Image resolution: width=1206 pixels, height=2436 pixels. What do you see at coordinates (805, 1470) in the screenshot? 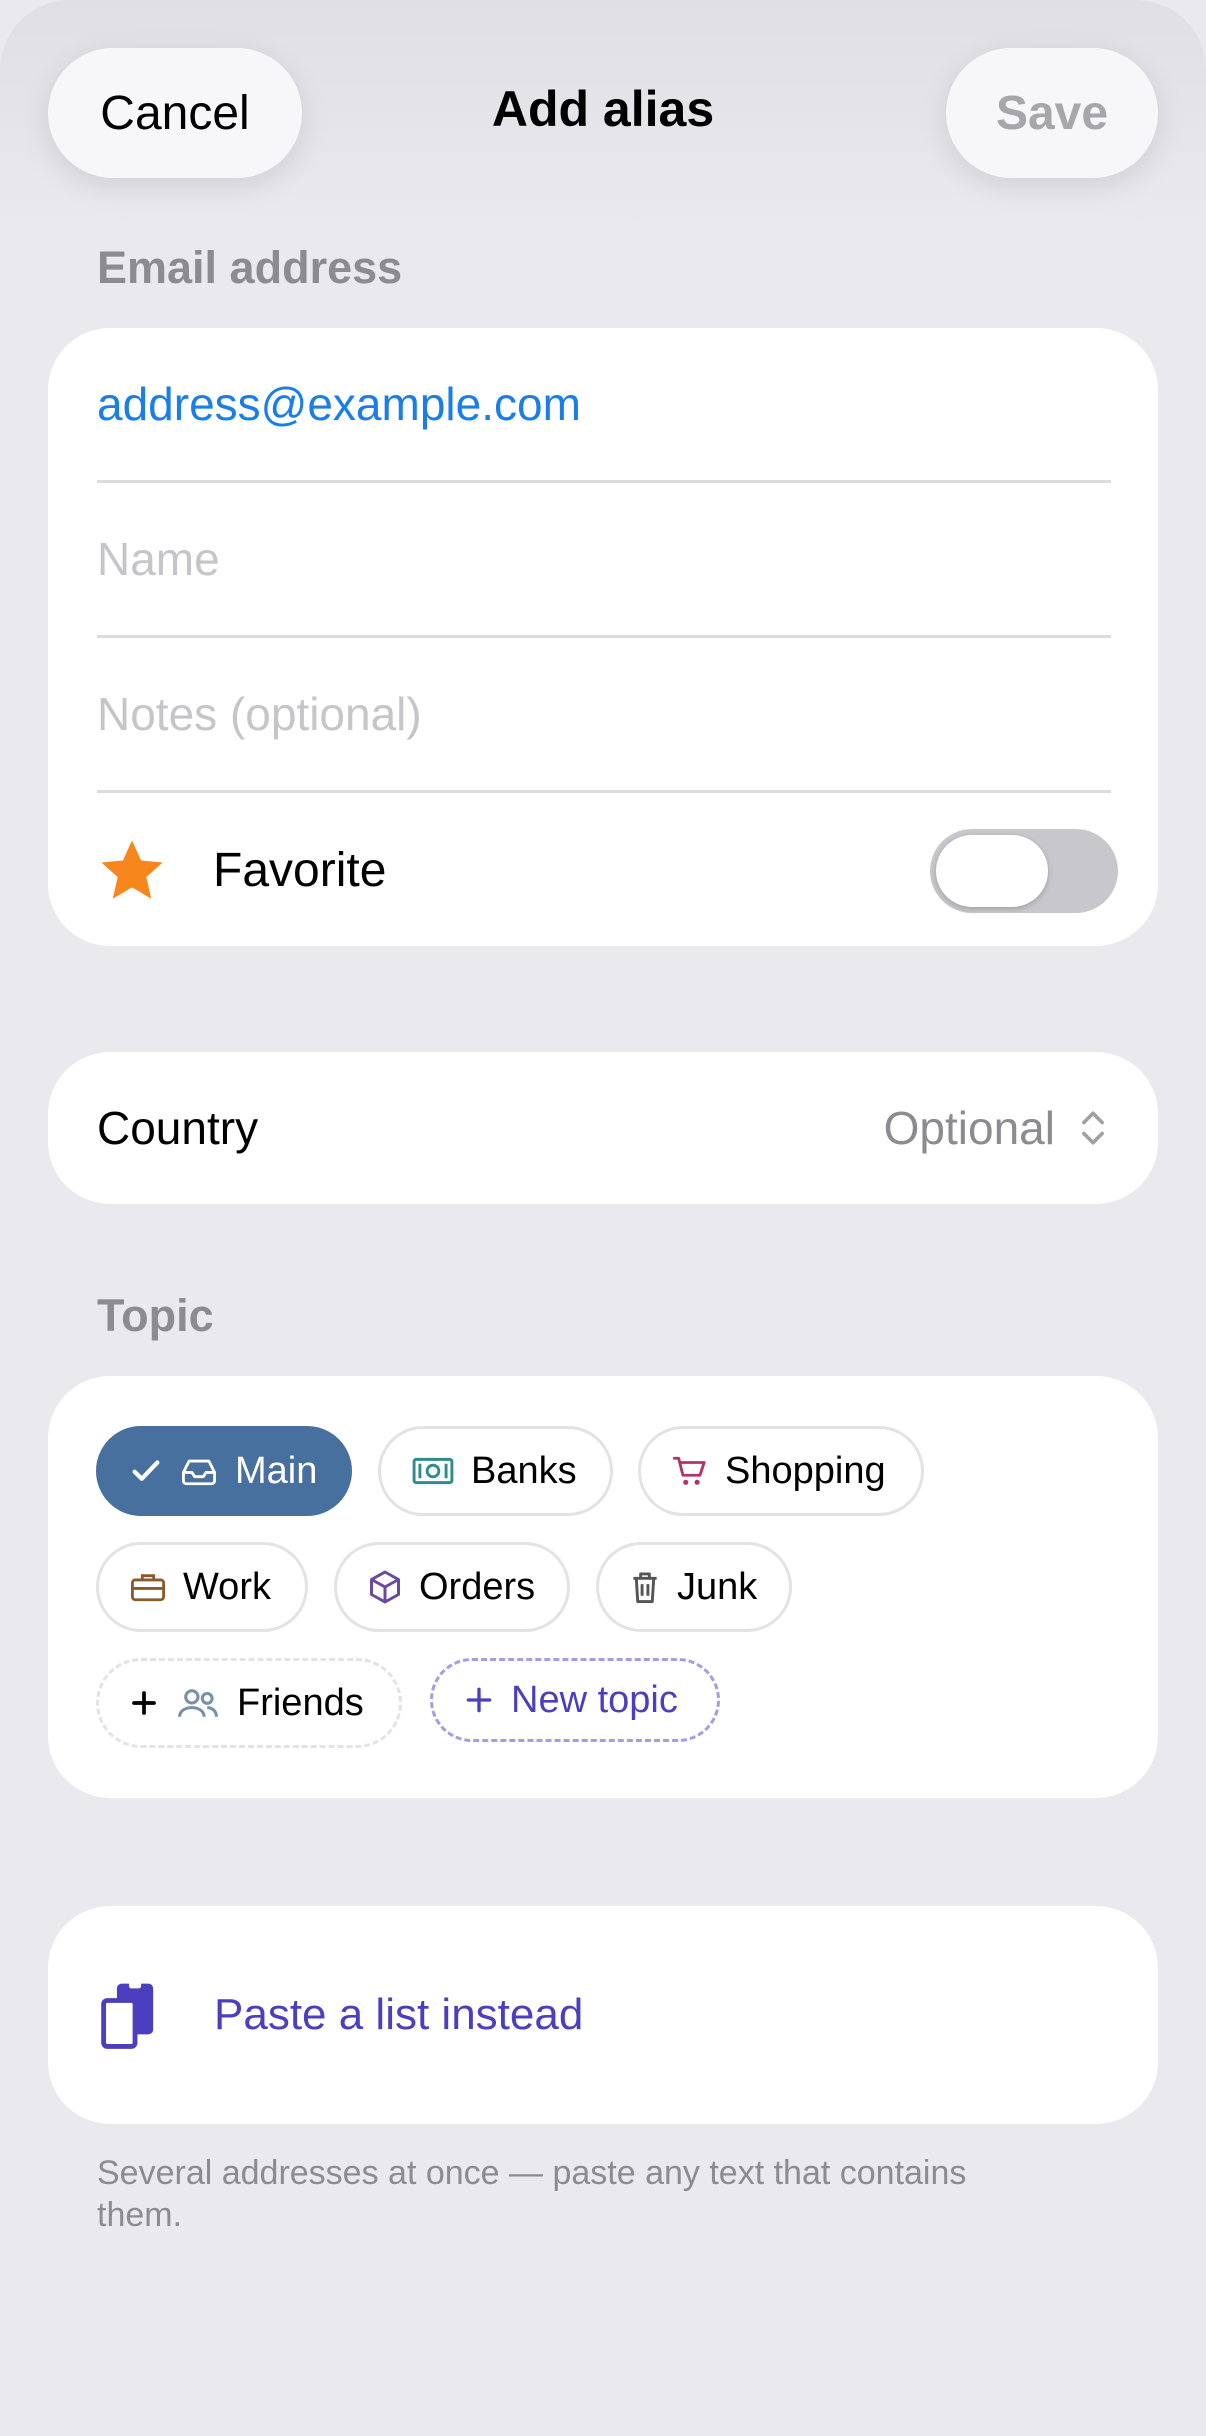
I see `chip-label: Shopping` at bounding box center [805, 1470].